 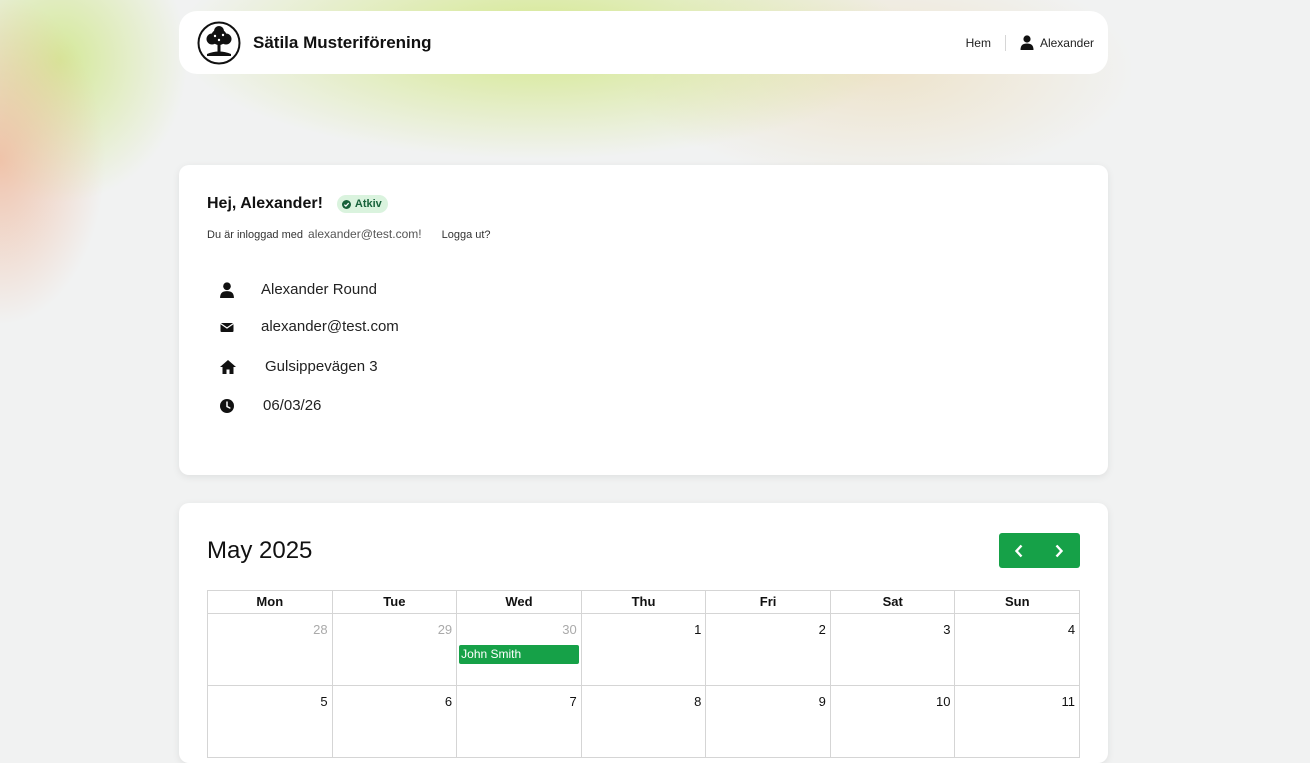 What do you see at coordinates (978, 43) in the screenshot?
I see `nav-home-link: Hem` at bounding box center [978, 43].